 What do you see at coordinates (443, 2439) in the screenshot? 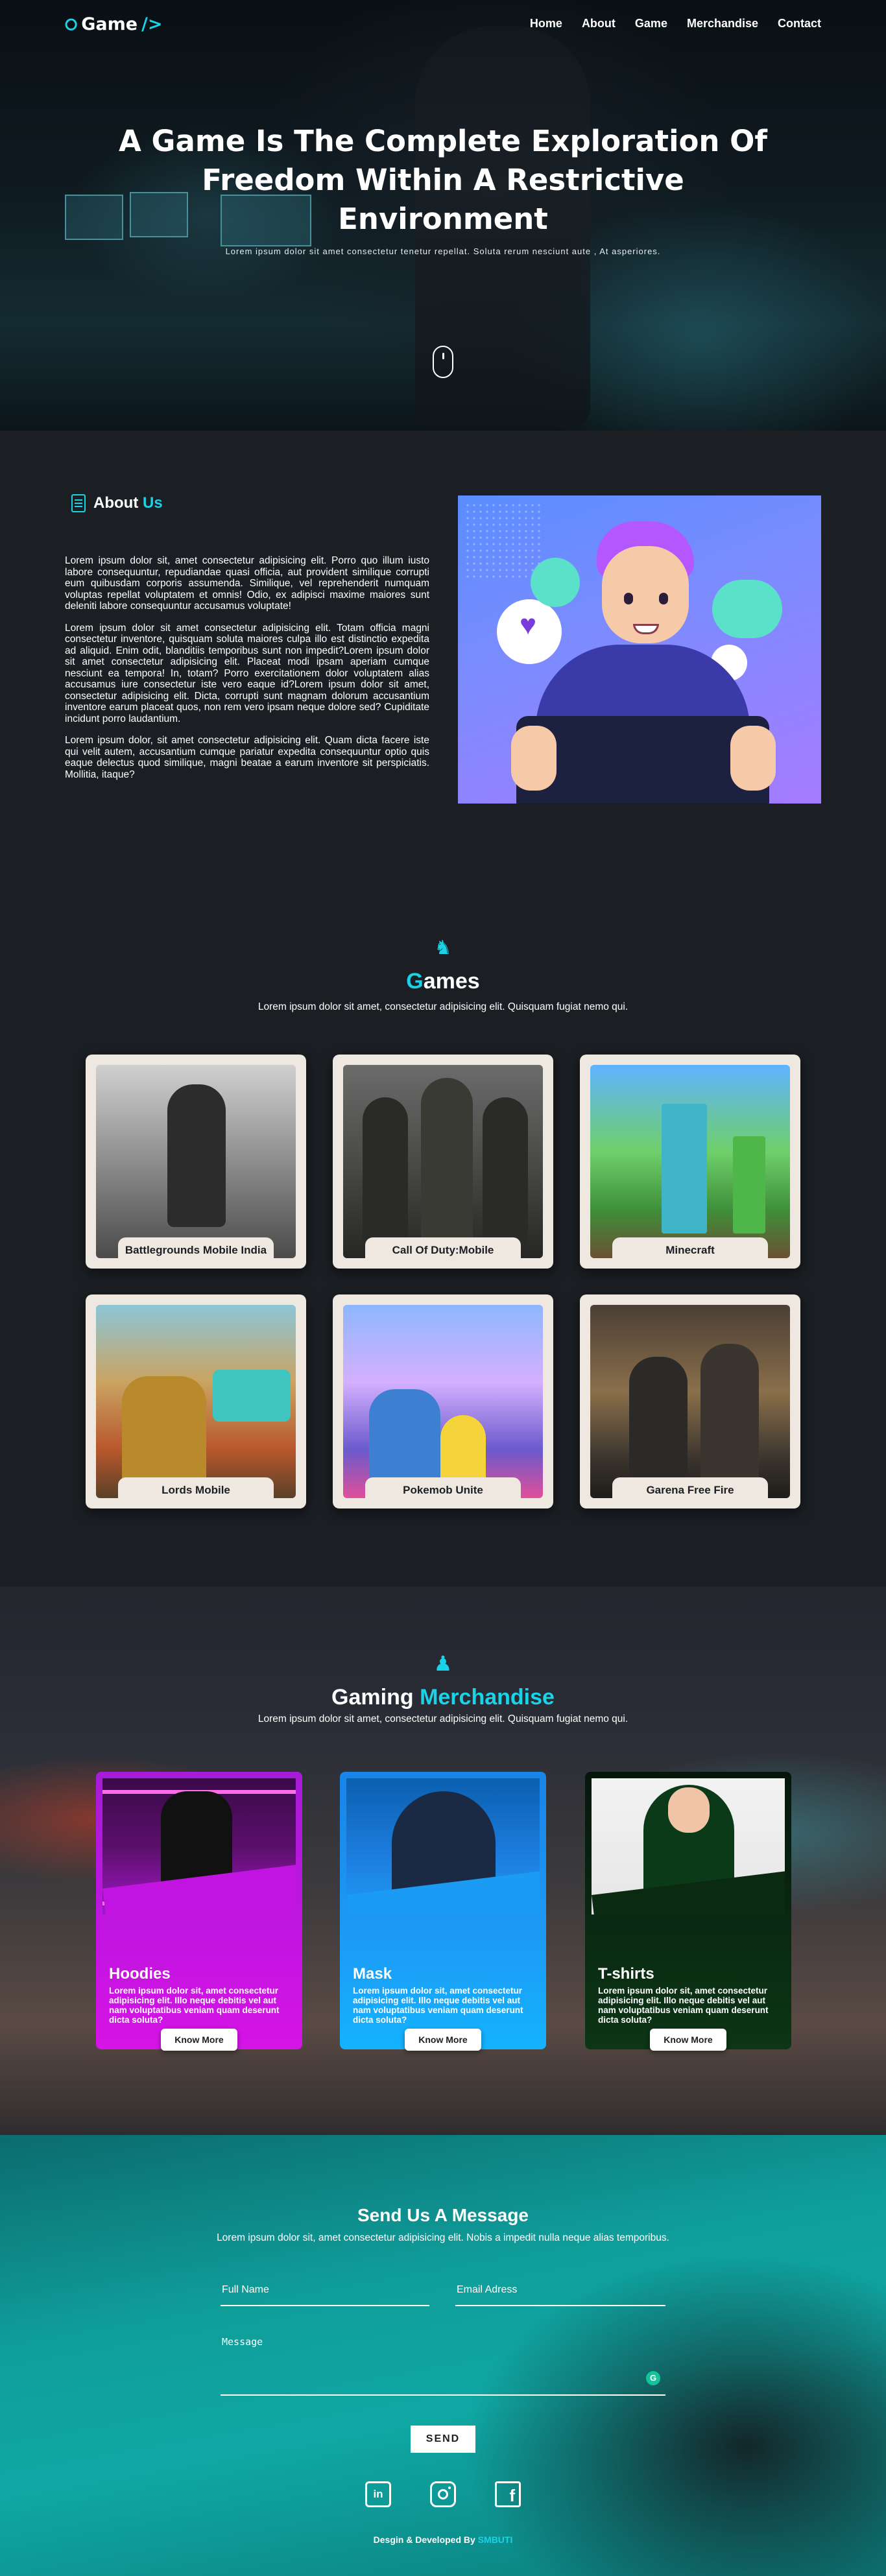
I see `send-button: SEND` at bounding box center [443, 2439].